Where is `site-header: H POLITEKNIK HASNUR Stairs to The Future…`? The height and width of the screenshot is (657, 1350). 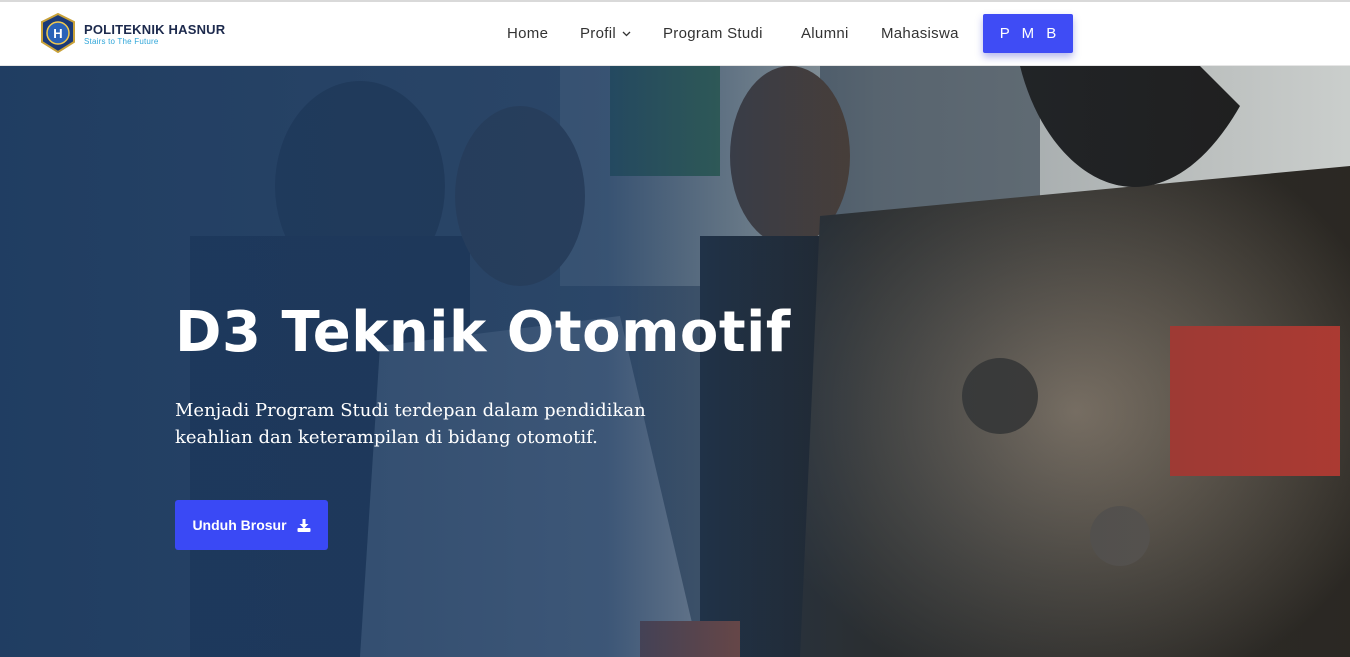
site-header: H POLITEKNIK HASNUR Stairs to The Future… is located at coordinates (675, 34).